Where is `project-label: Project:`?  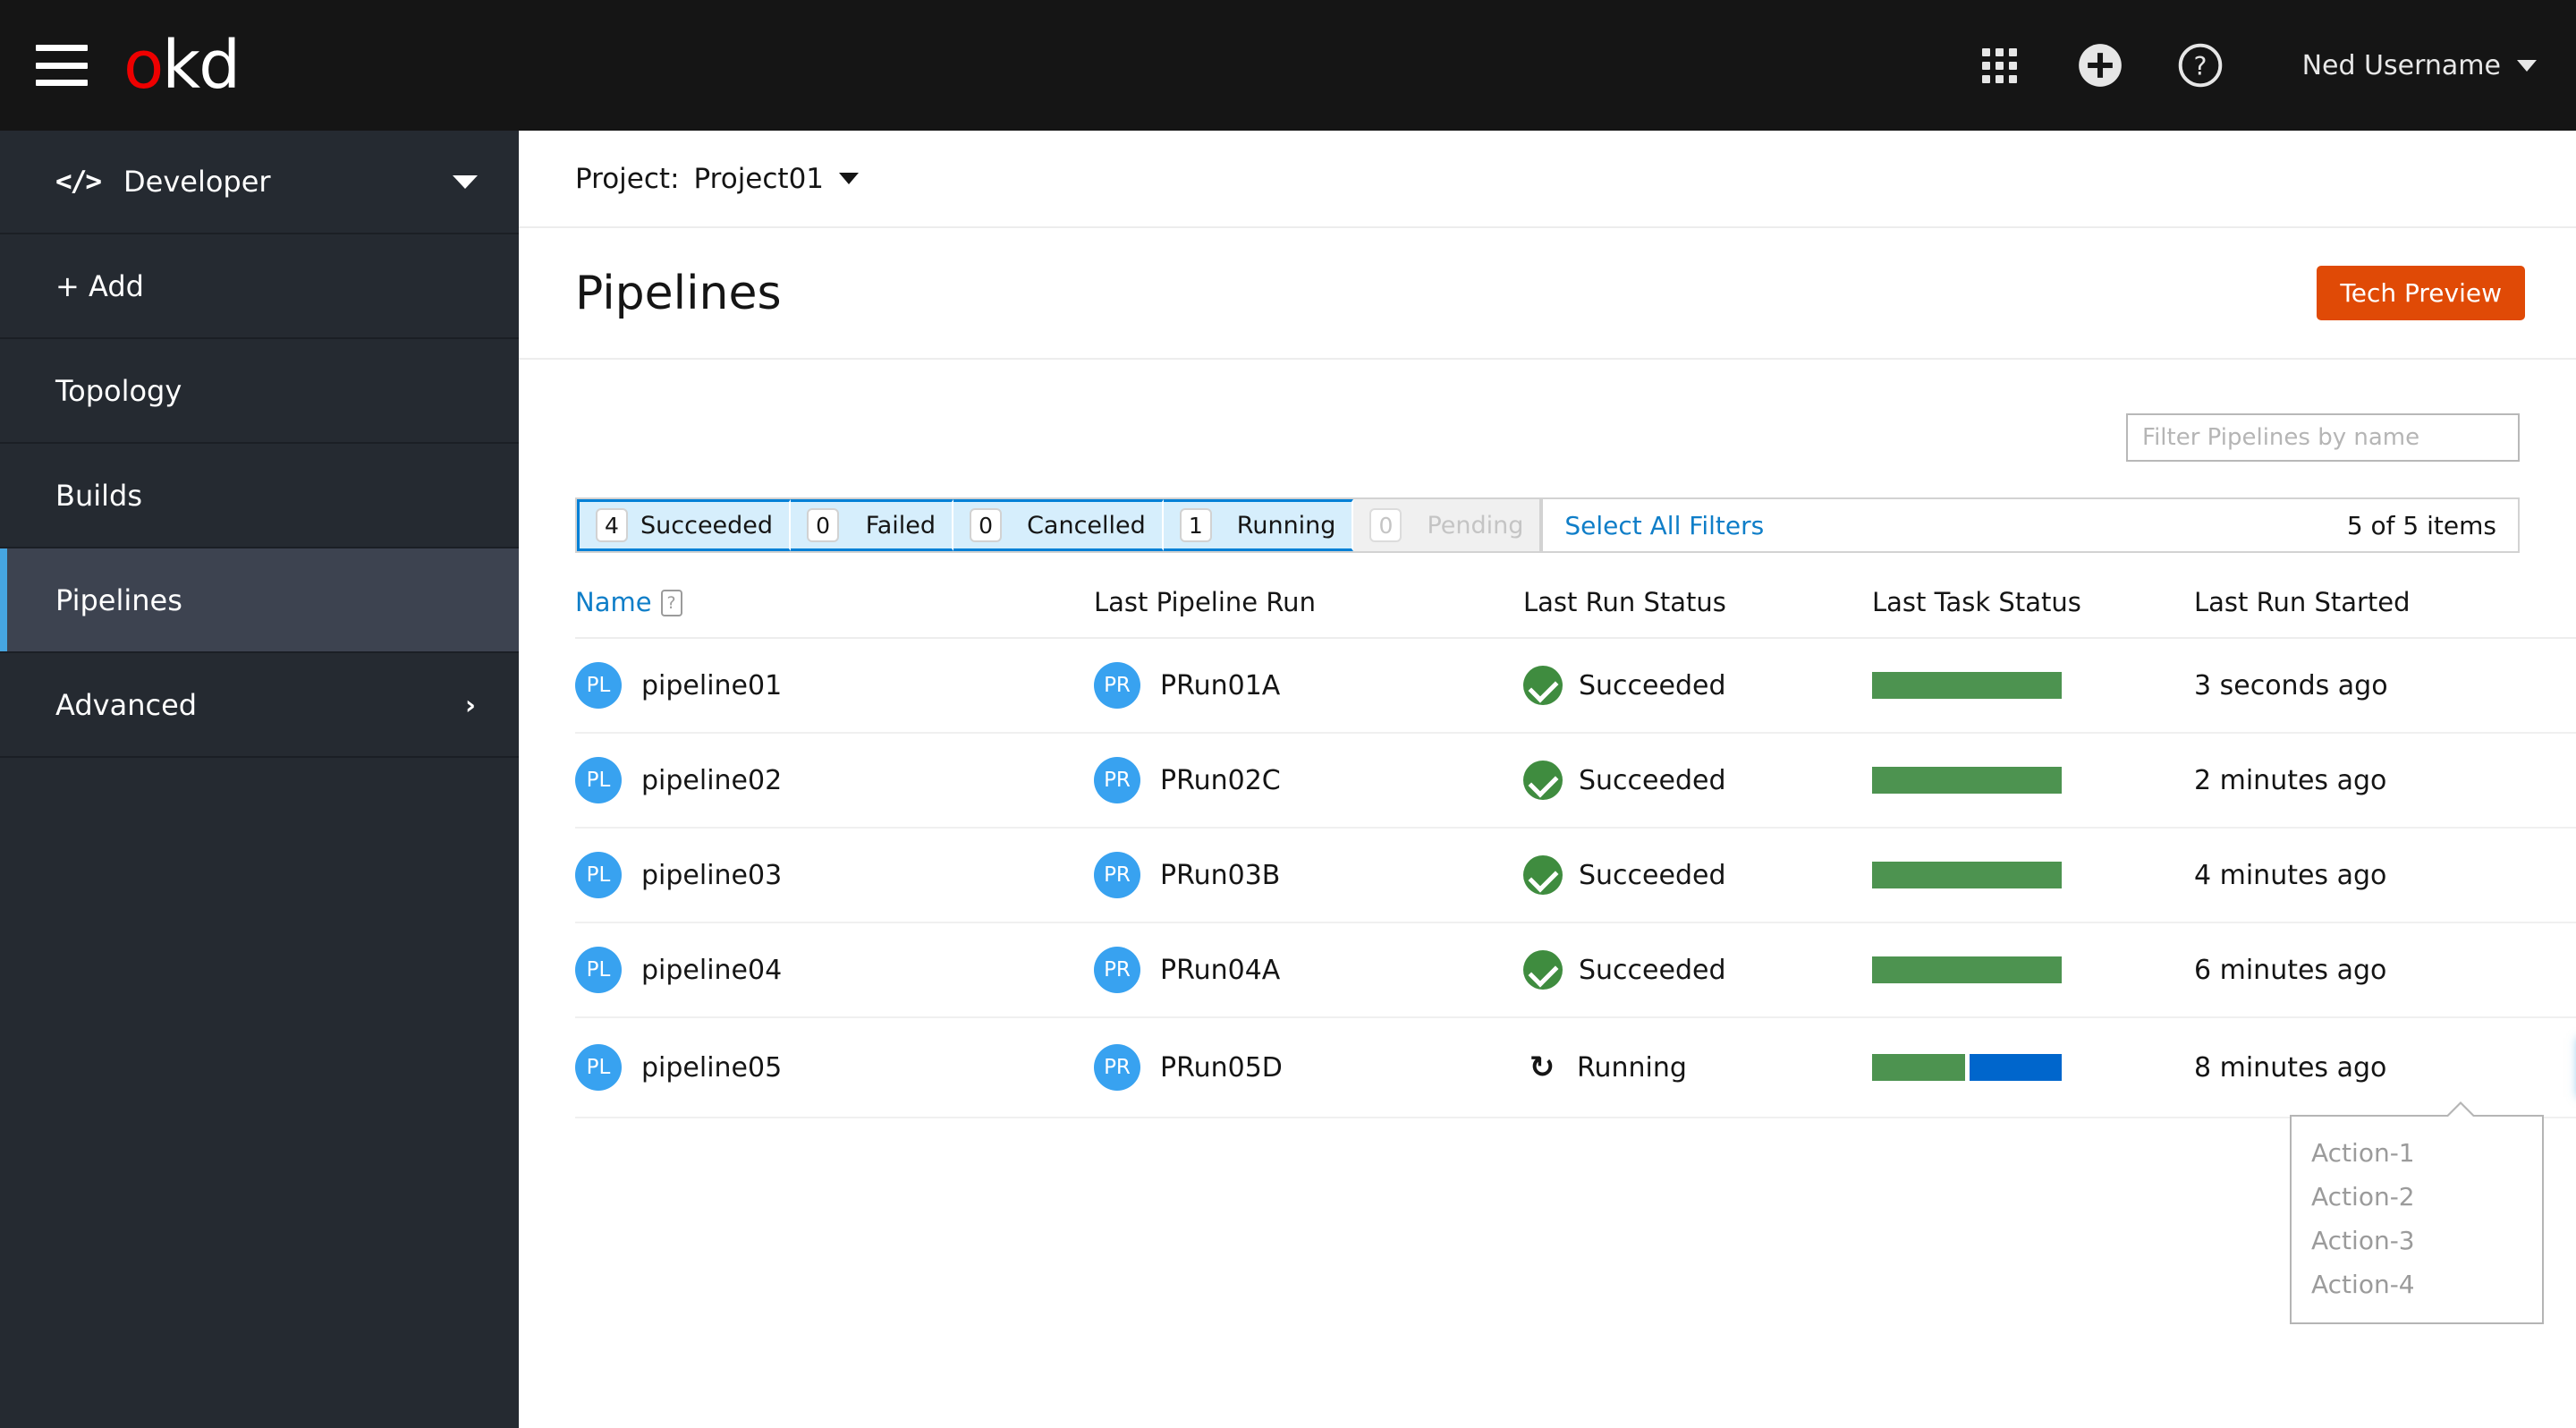 project-label: Project: is located at coordinates (627, 178).